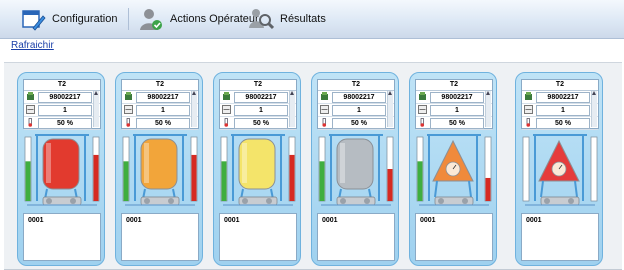 This screenshot has width=624, height=270. What do you see at coordinates (32, 45) in the screenshot?
I see `refresh-link: Rafraichir` at bounding box center [32, 45].